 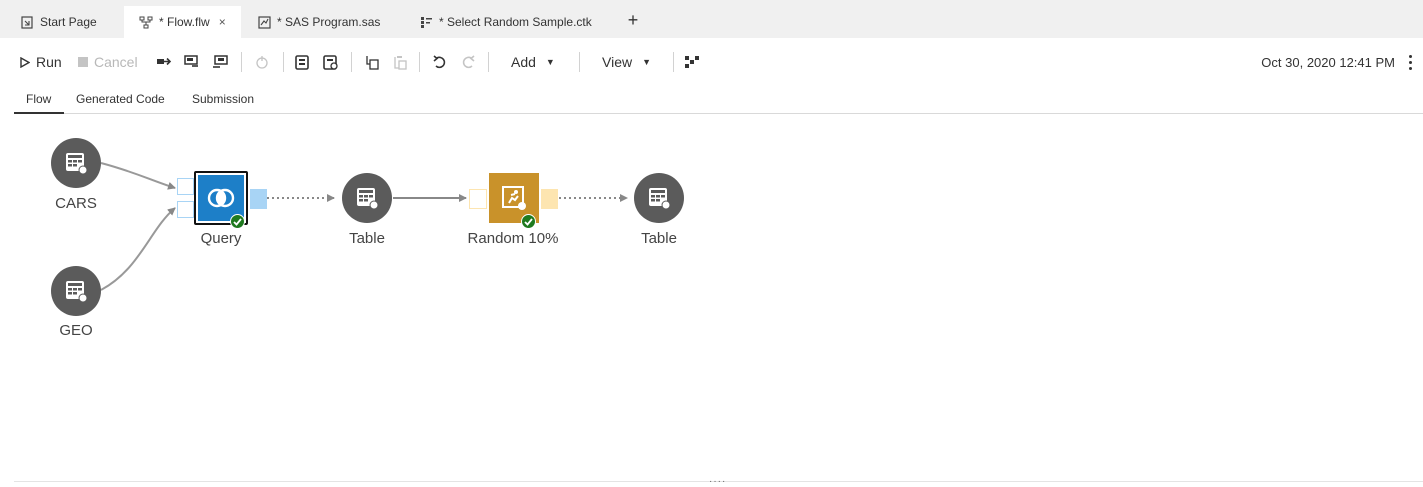 I want to click on tab-generated-code: Generated Code, so click(x=120, y=103).